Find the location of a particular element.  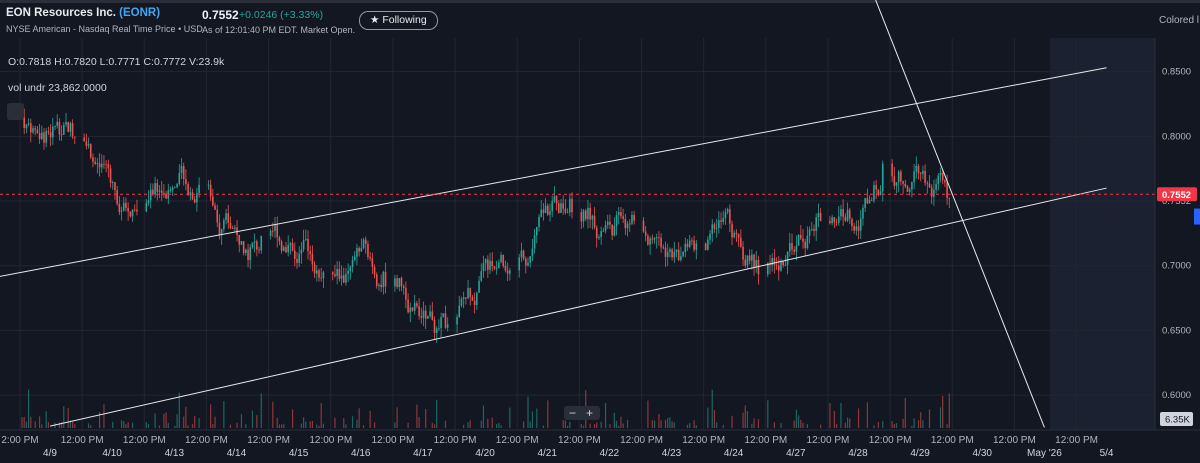

zoom-in-button: + is located at coordinates (589, 413).